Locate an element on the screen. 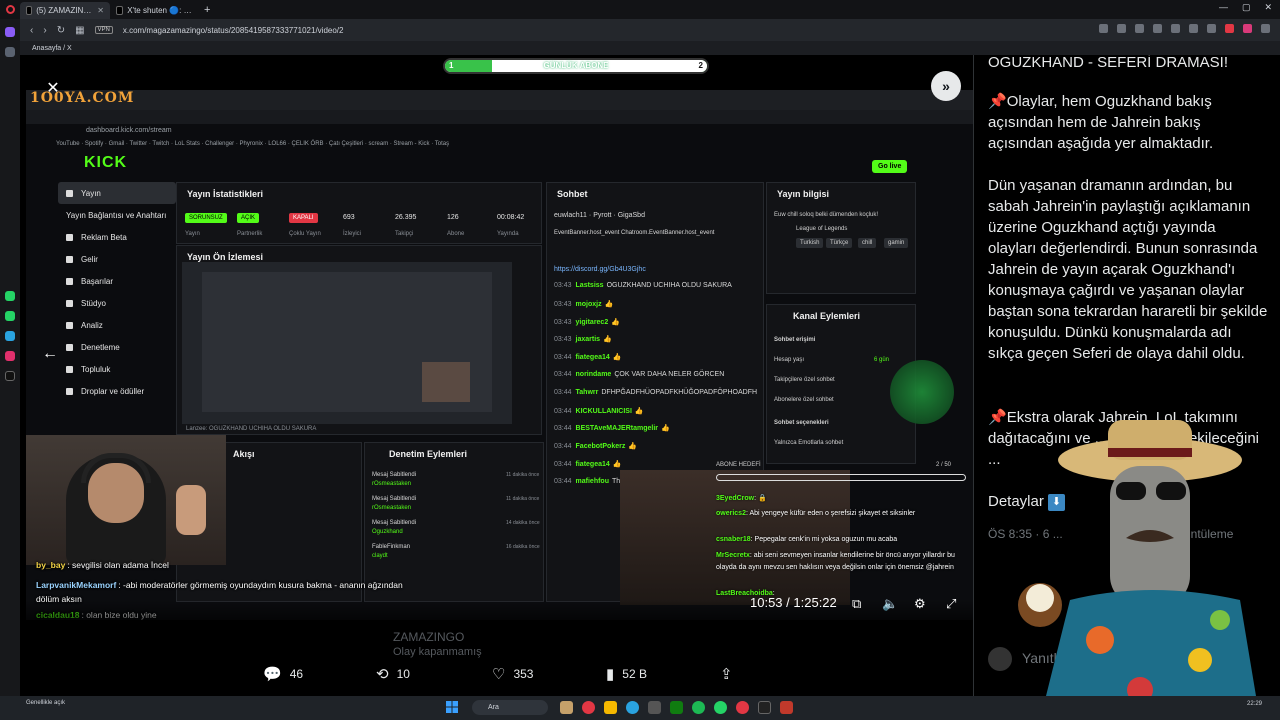  vpn-badge: VPN is located at coordinates (103, 30).